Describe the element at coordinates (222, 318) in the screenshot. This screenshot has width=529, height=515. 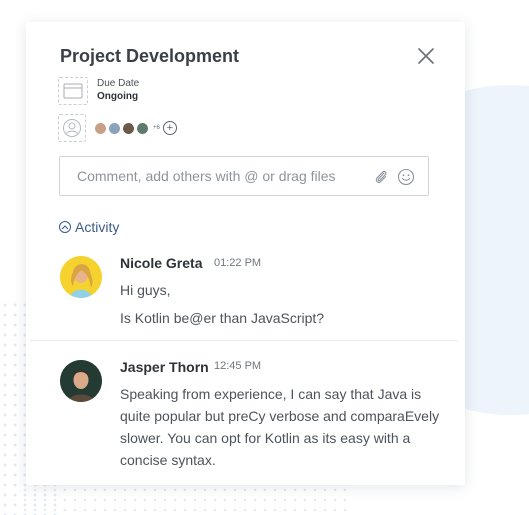
I see `message-text: Is Kotlin be@er than JavaScript?` at that location.